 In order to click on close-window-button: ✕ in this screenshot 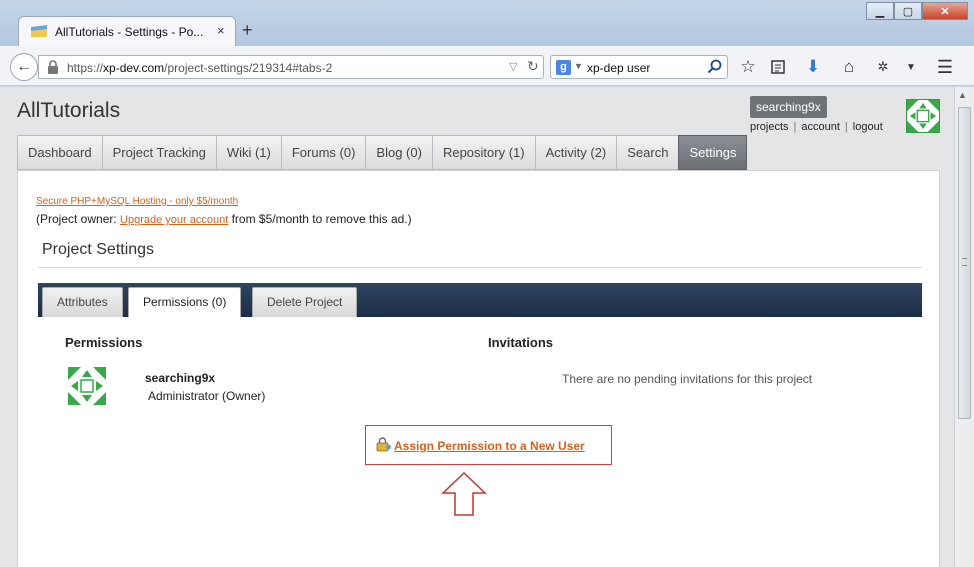, I will do `click(945, 11)`.